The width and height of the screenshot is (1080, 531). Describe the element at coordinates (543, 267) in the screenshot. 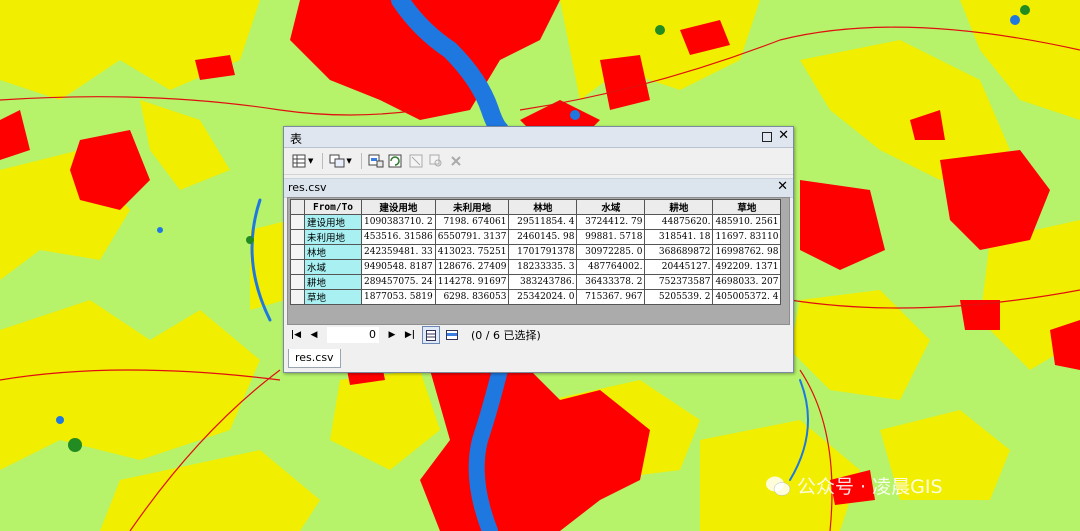

I see `table-cell: 18233335. 3` at that location.